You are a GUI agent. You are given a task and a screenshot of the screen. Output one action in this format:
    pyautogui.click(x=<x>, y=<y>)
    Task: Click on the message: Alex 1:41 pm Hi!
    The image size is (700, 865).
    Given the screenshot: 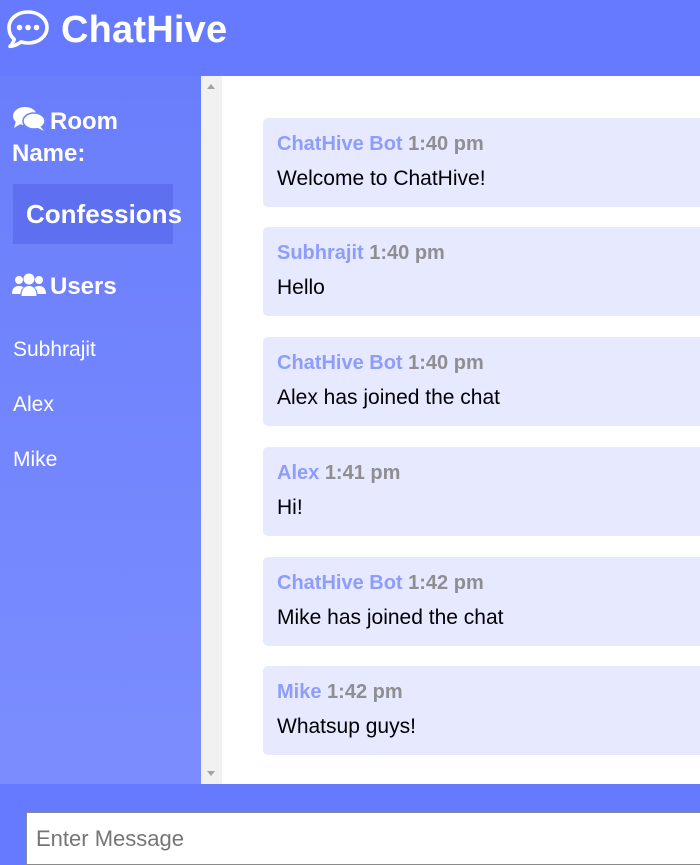 What is the action you would take?
    pyautogui.click(x=481, y=491)
    